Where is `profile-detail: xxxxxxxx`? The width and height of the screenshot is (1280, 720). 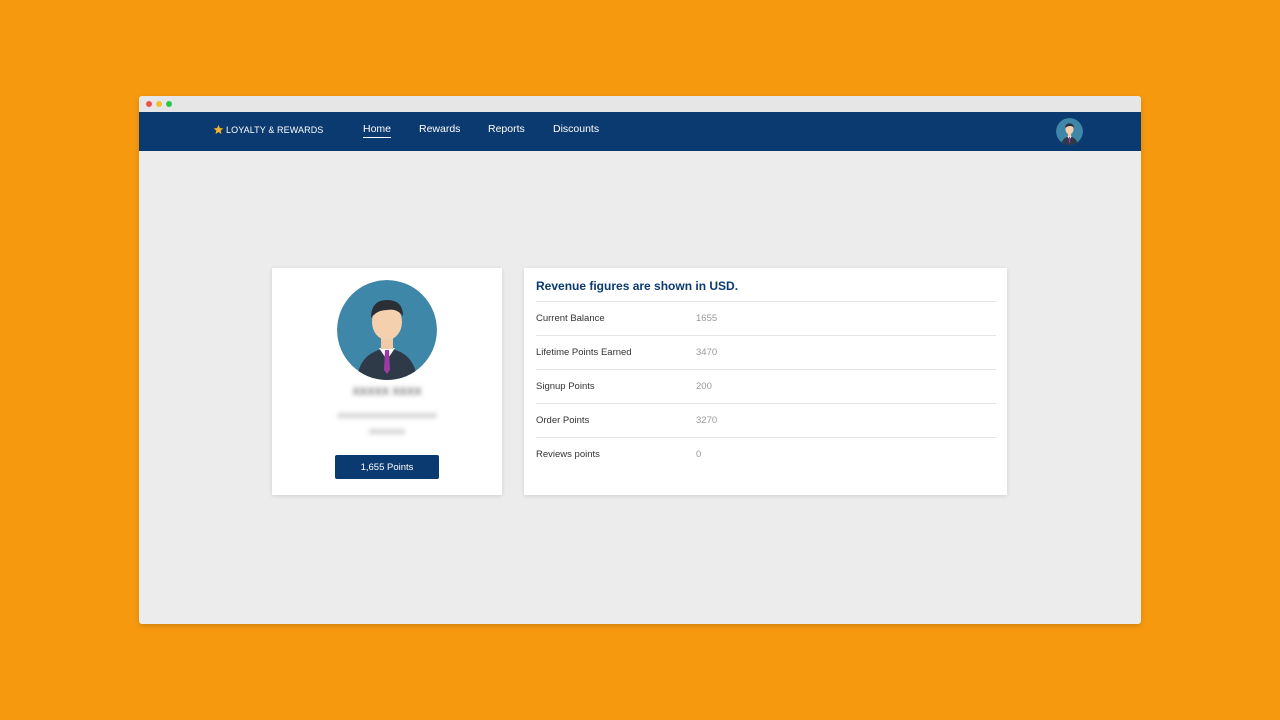
profile-detail: xxxxxxxx is located at coordinates (387, 431).